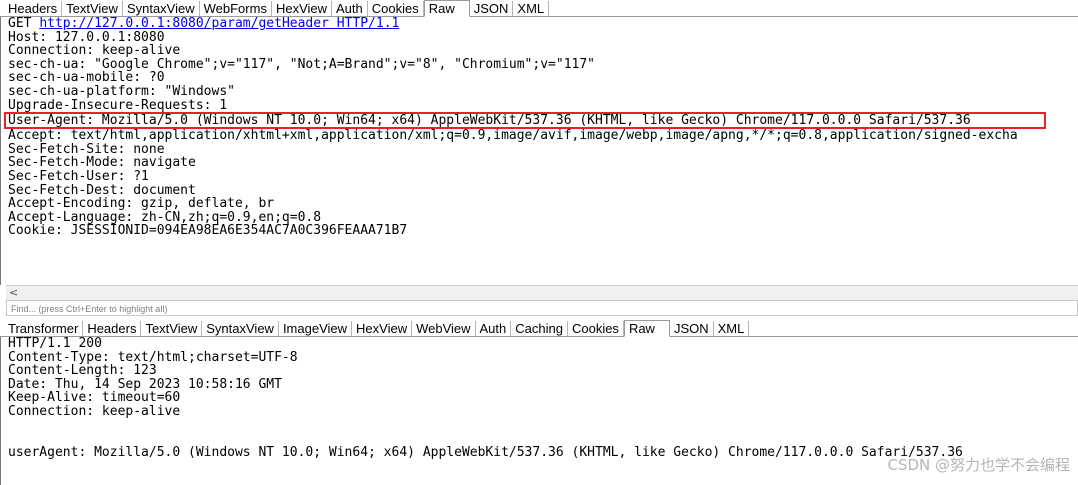 This screenshot has width=1078, height=485. What do you see at coordinates (44, 328) in the screenshot?
I see `response-tab-transformer: Transformer` at bounding box center [44, 328].